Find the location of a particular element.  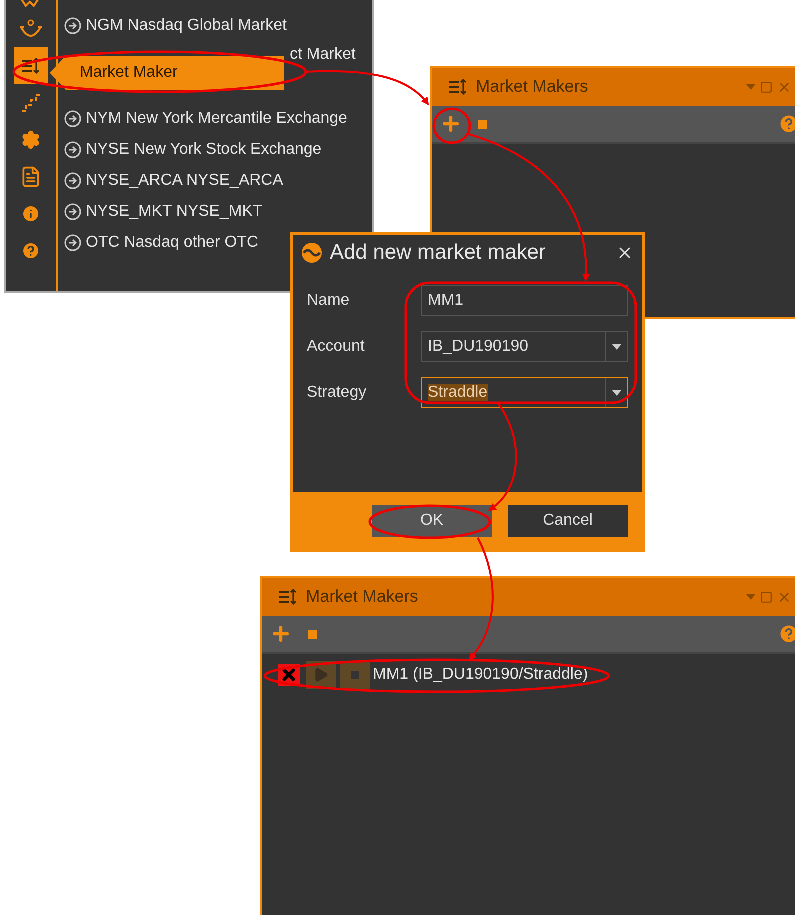

document-icon is located at coordinates (31, 177).